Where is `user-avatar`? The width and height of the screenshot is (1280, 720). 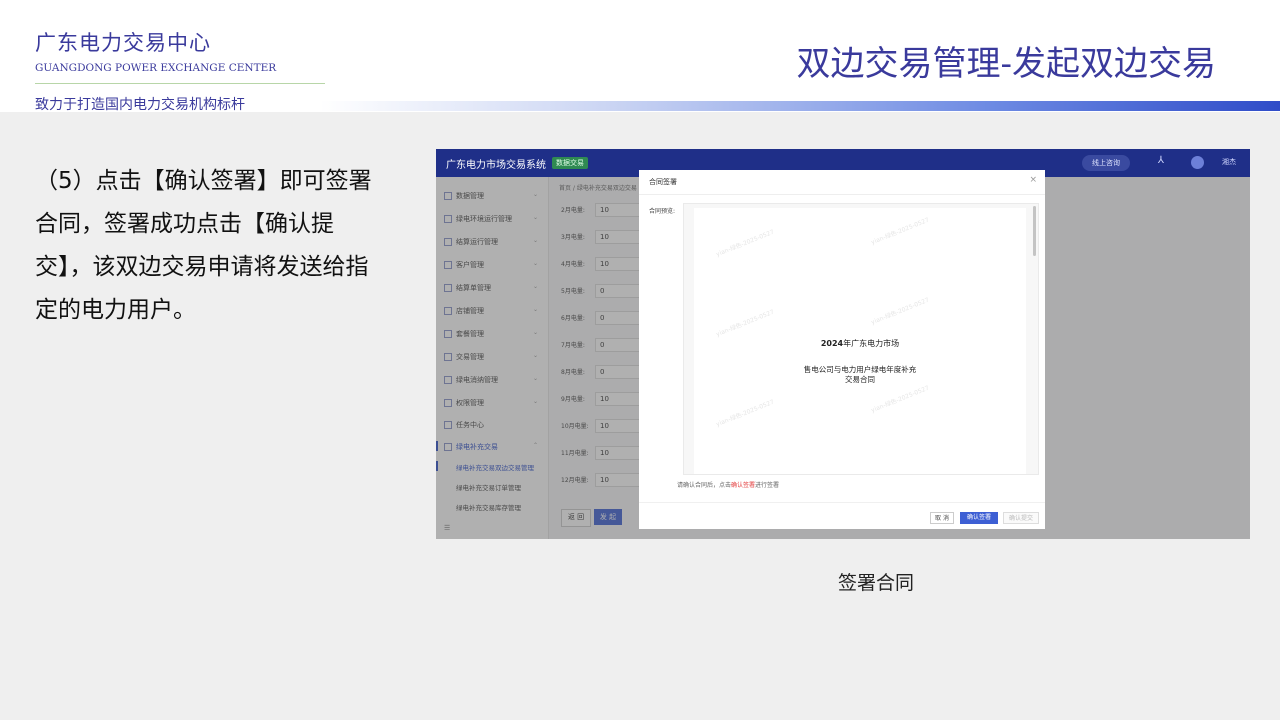 user-avatar is located at coordinates (1197, 162).